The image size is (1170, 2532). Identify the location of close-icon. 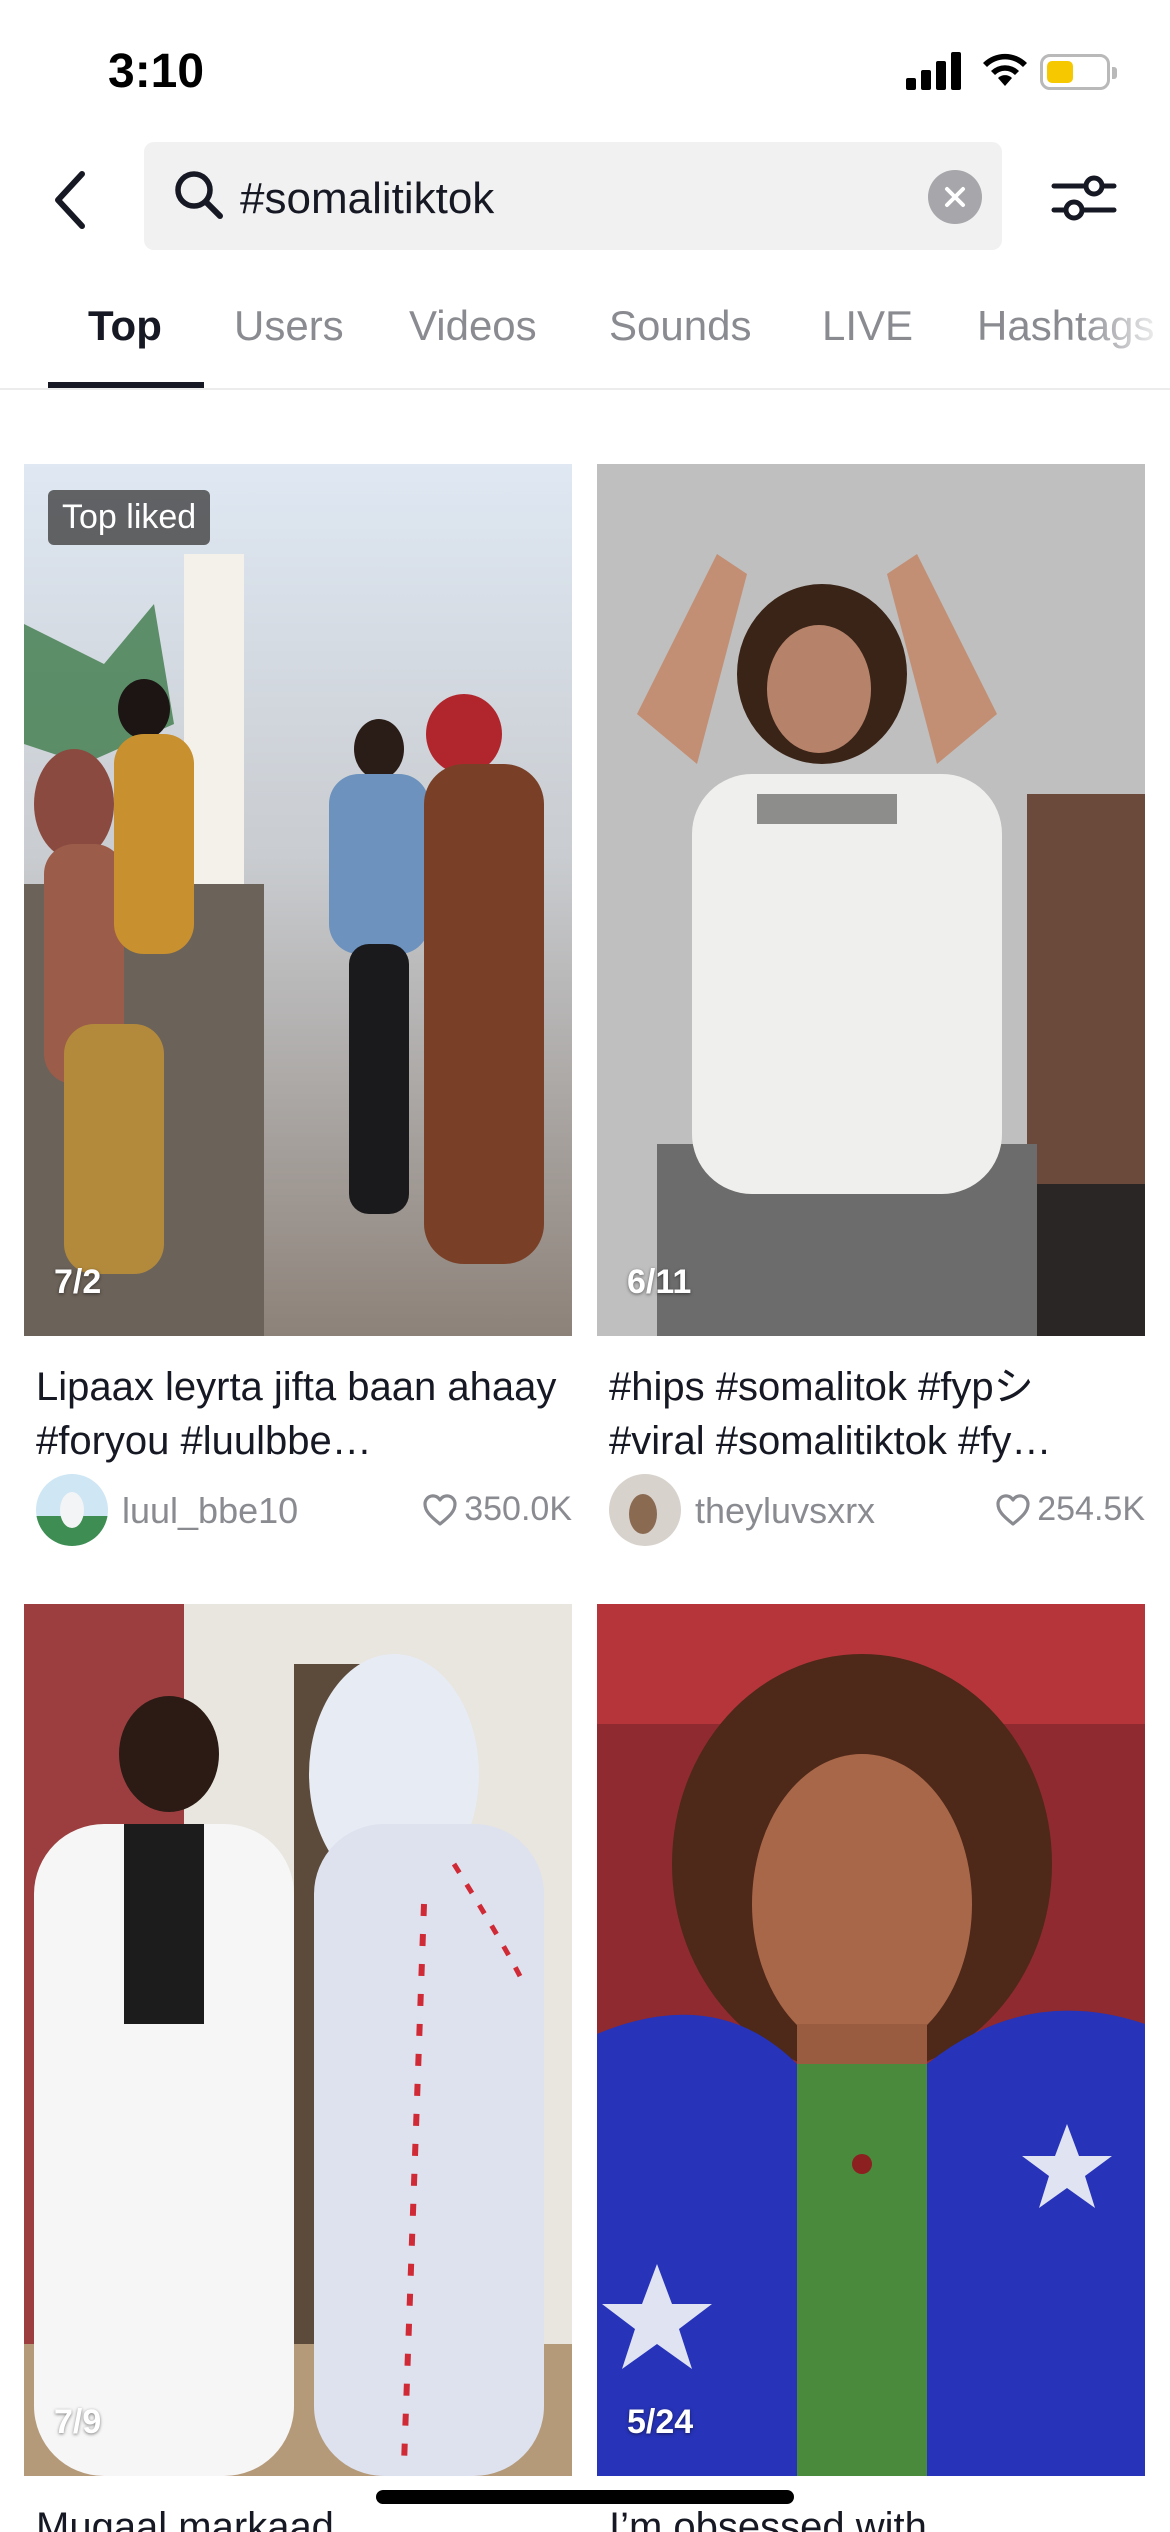
(955, 197).